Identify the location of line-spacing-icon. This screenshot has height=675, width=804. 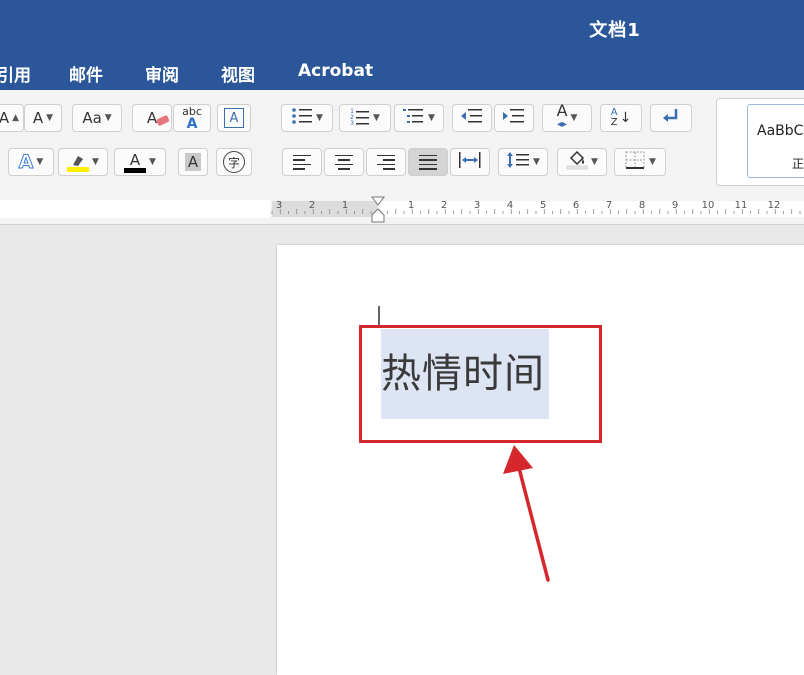
(518, 162).